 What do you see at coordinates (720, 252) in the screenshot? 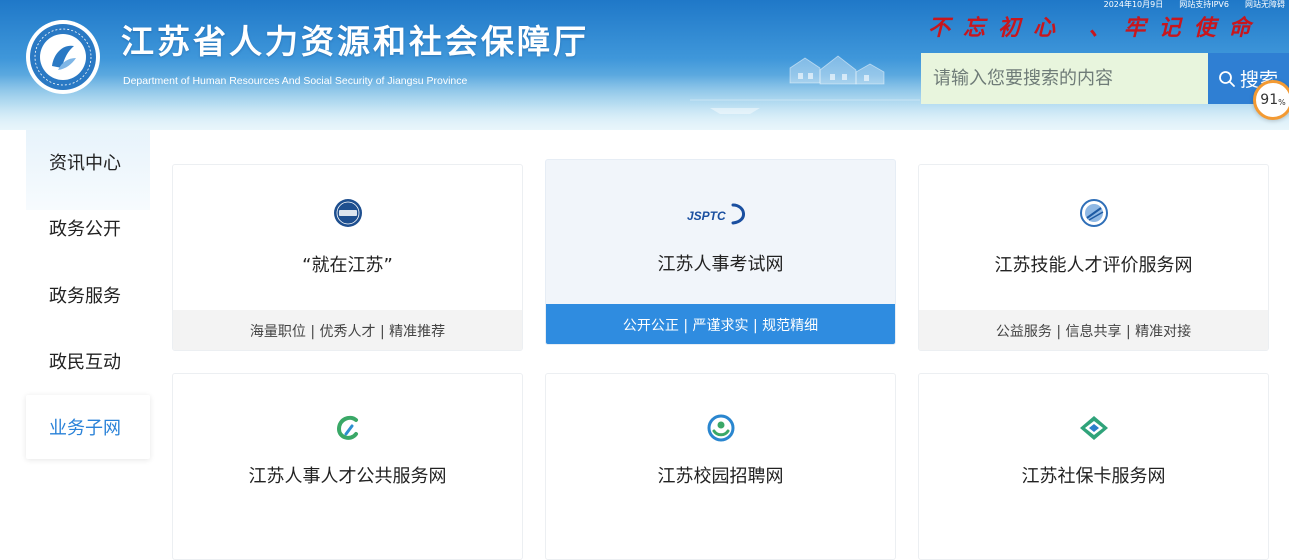
I see `card-jiangsu-personnel-exam: JSPTC 江苏人事考试网 公开公正 | 严谨求实 | 规范精细` at bounding box center [720, 252].